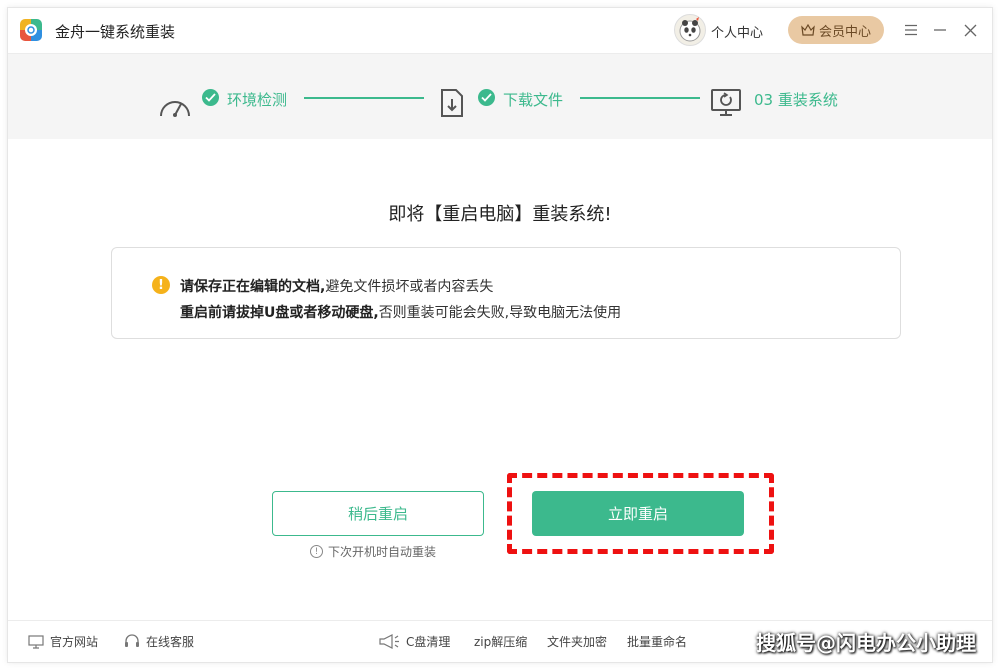 The width and height of the screenshot is (1000, 670). I want to click on headset-icon, so click(132, 640).